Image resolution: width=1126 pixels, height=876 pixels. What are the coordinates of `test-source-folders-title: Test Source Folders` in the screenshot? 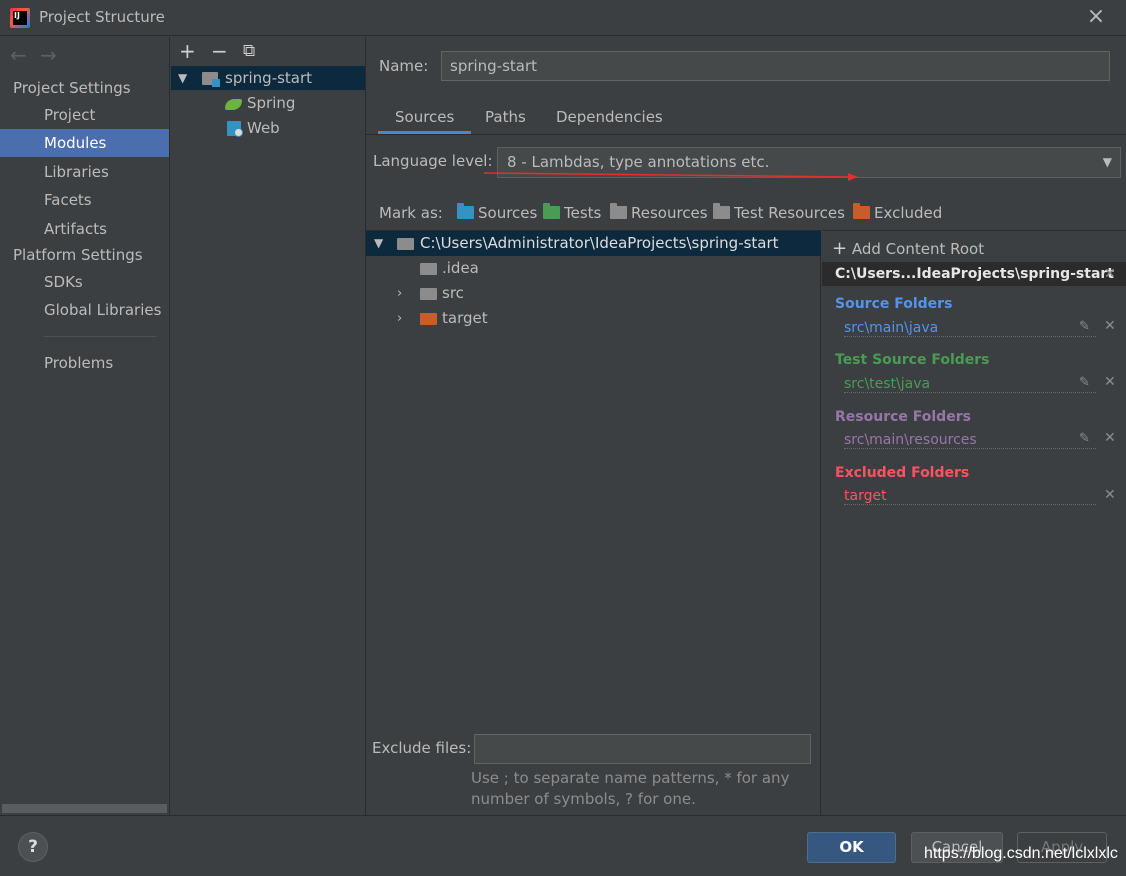 It's located at (912, 360).